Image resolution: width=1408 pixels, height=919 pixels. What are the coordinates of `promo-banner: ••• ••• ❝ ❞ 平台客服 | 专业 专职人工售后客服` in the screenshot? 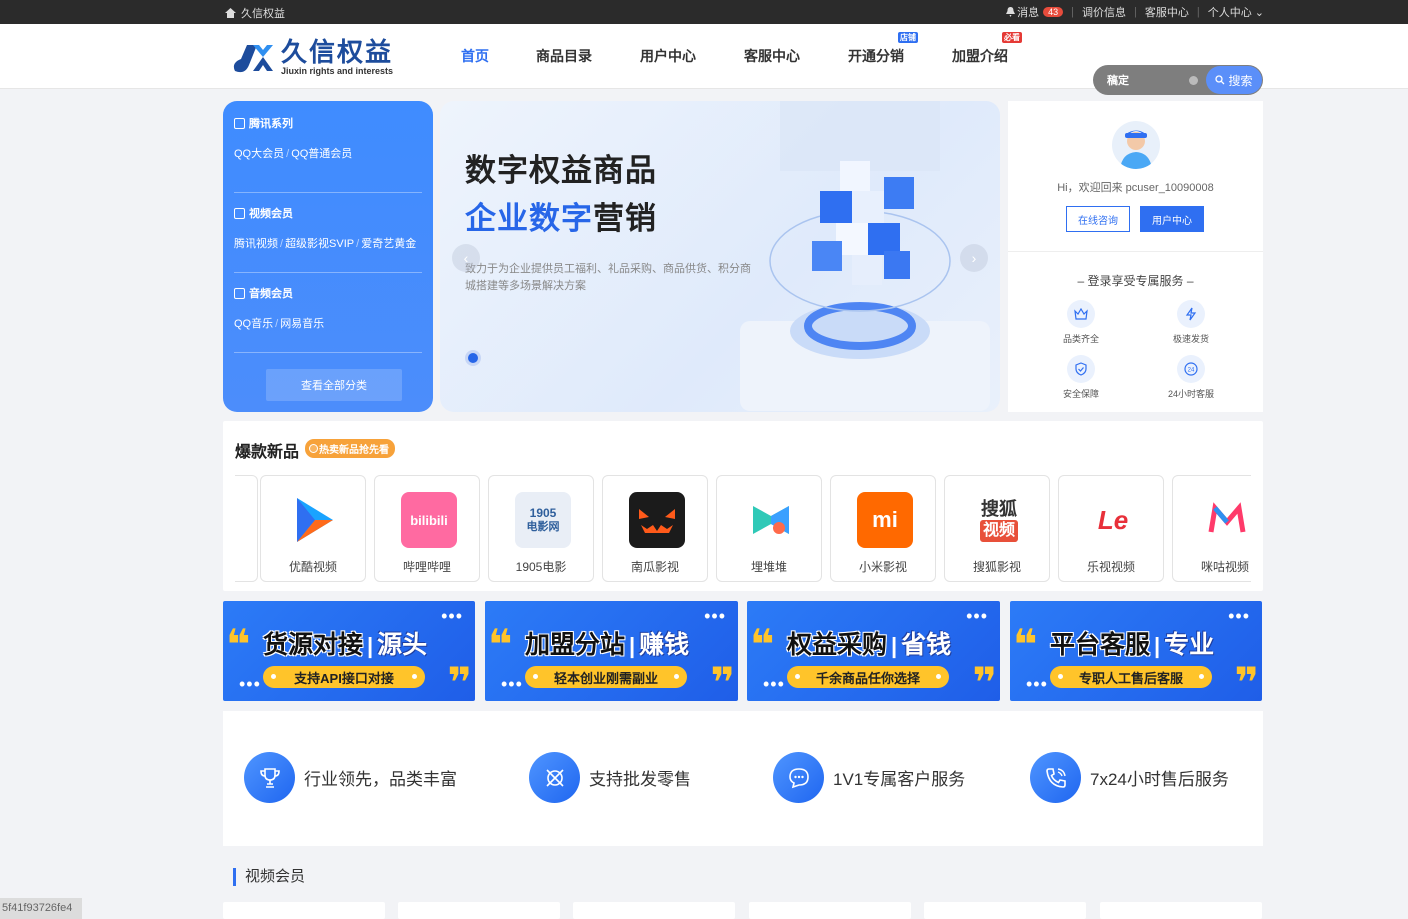 It's located at (1136, 651).